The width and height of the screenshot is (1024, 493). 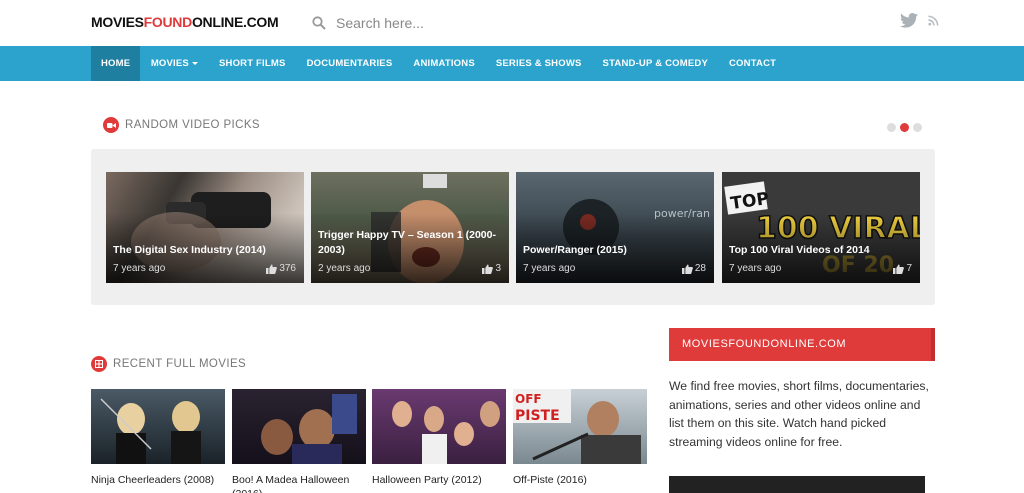 What do you see at coordinates (299, 483) in the screenshot?
I see `movie-title: Boo! A Madea Halloween (2016)` at bounding box center [299, 483].